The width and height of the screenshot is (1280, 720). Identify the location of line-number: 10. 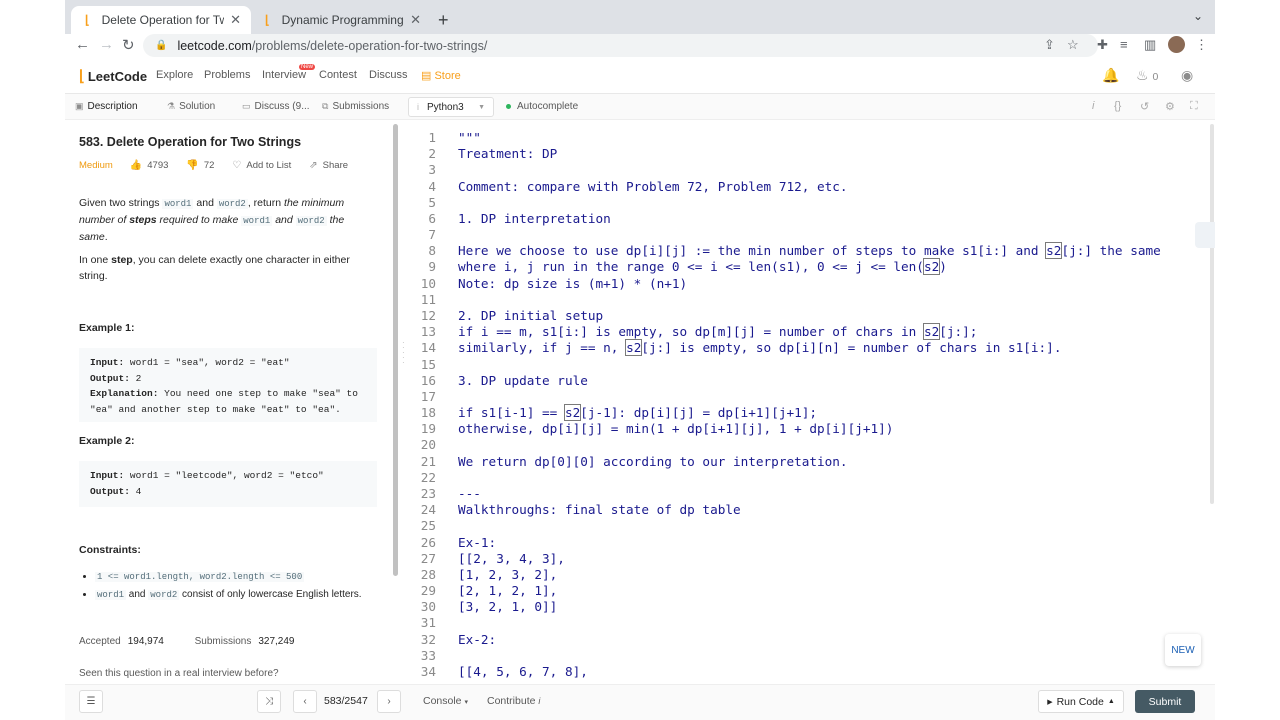
(428, 283).